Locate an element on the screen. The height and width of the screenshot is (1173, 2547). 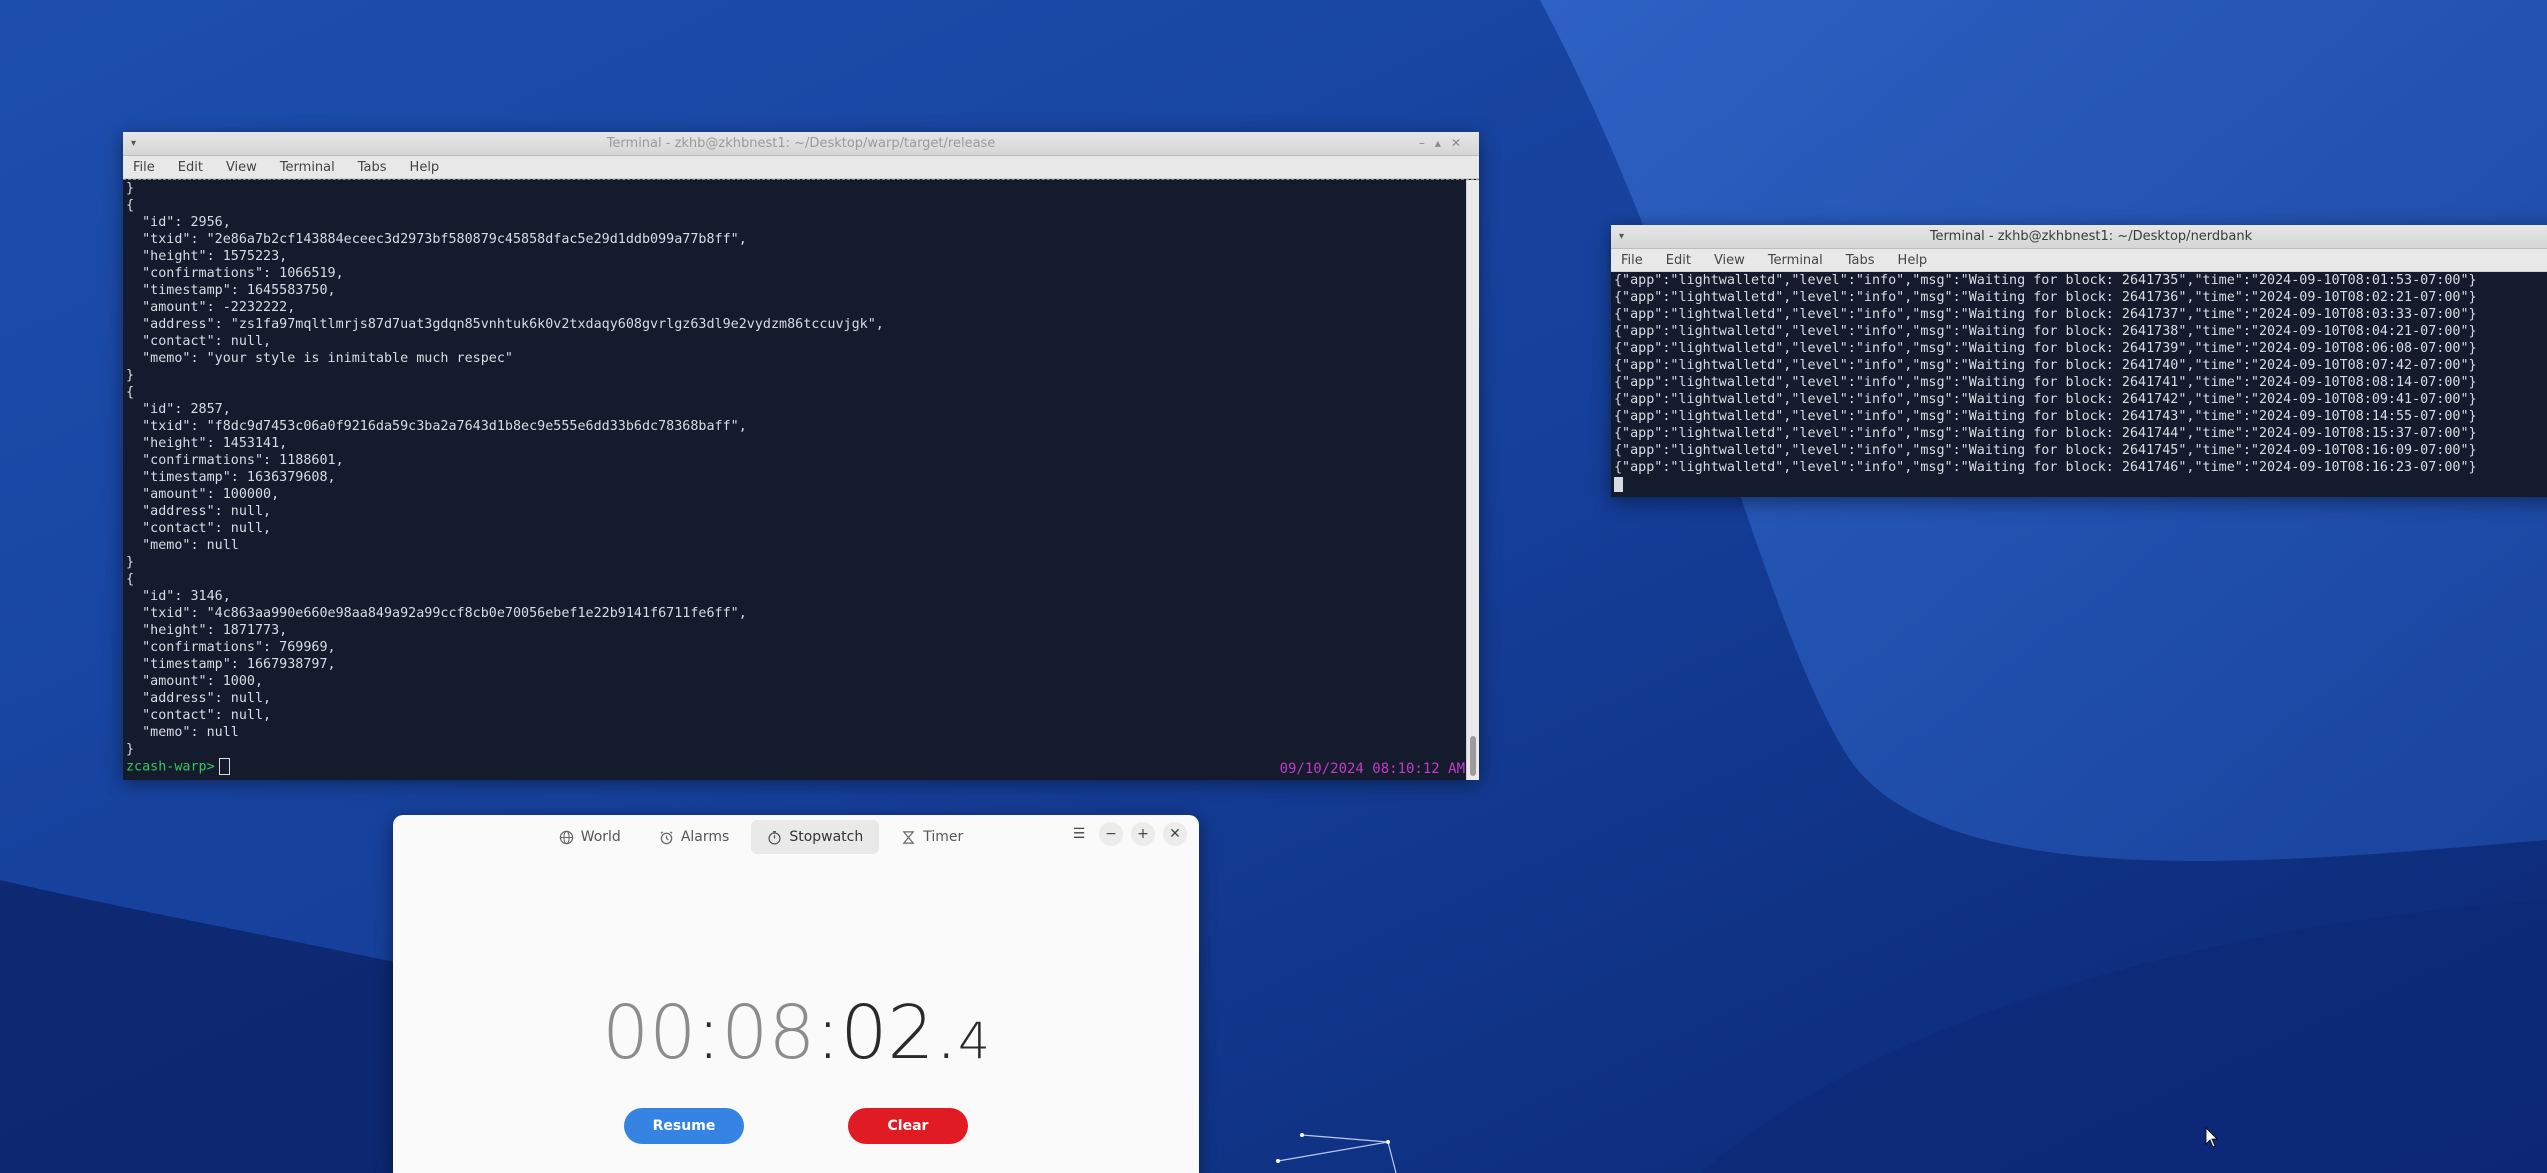
stopwatch-tenths: 4 is located at coordinates (974, 1041).